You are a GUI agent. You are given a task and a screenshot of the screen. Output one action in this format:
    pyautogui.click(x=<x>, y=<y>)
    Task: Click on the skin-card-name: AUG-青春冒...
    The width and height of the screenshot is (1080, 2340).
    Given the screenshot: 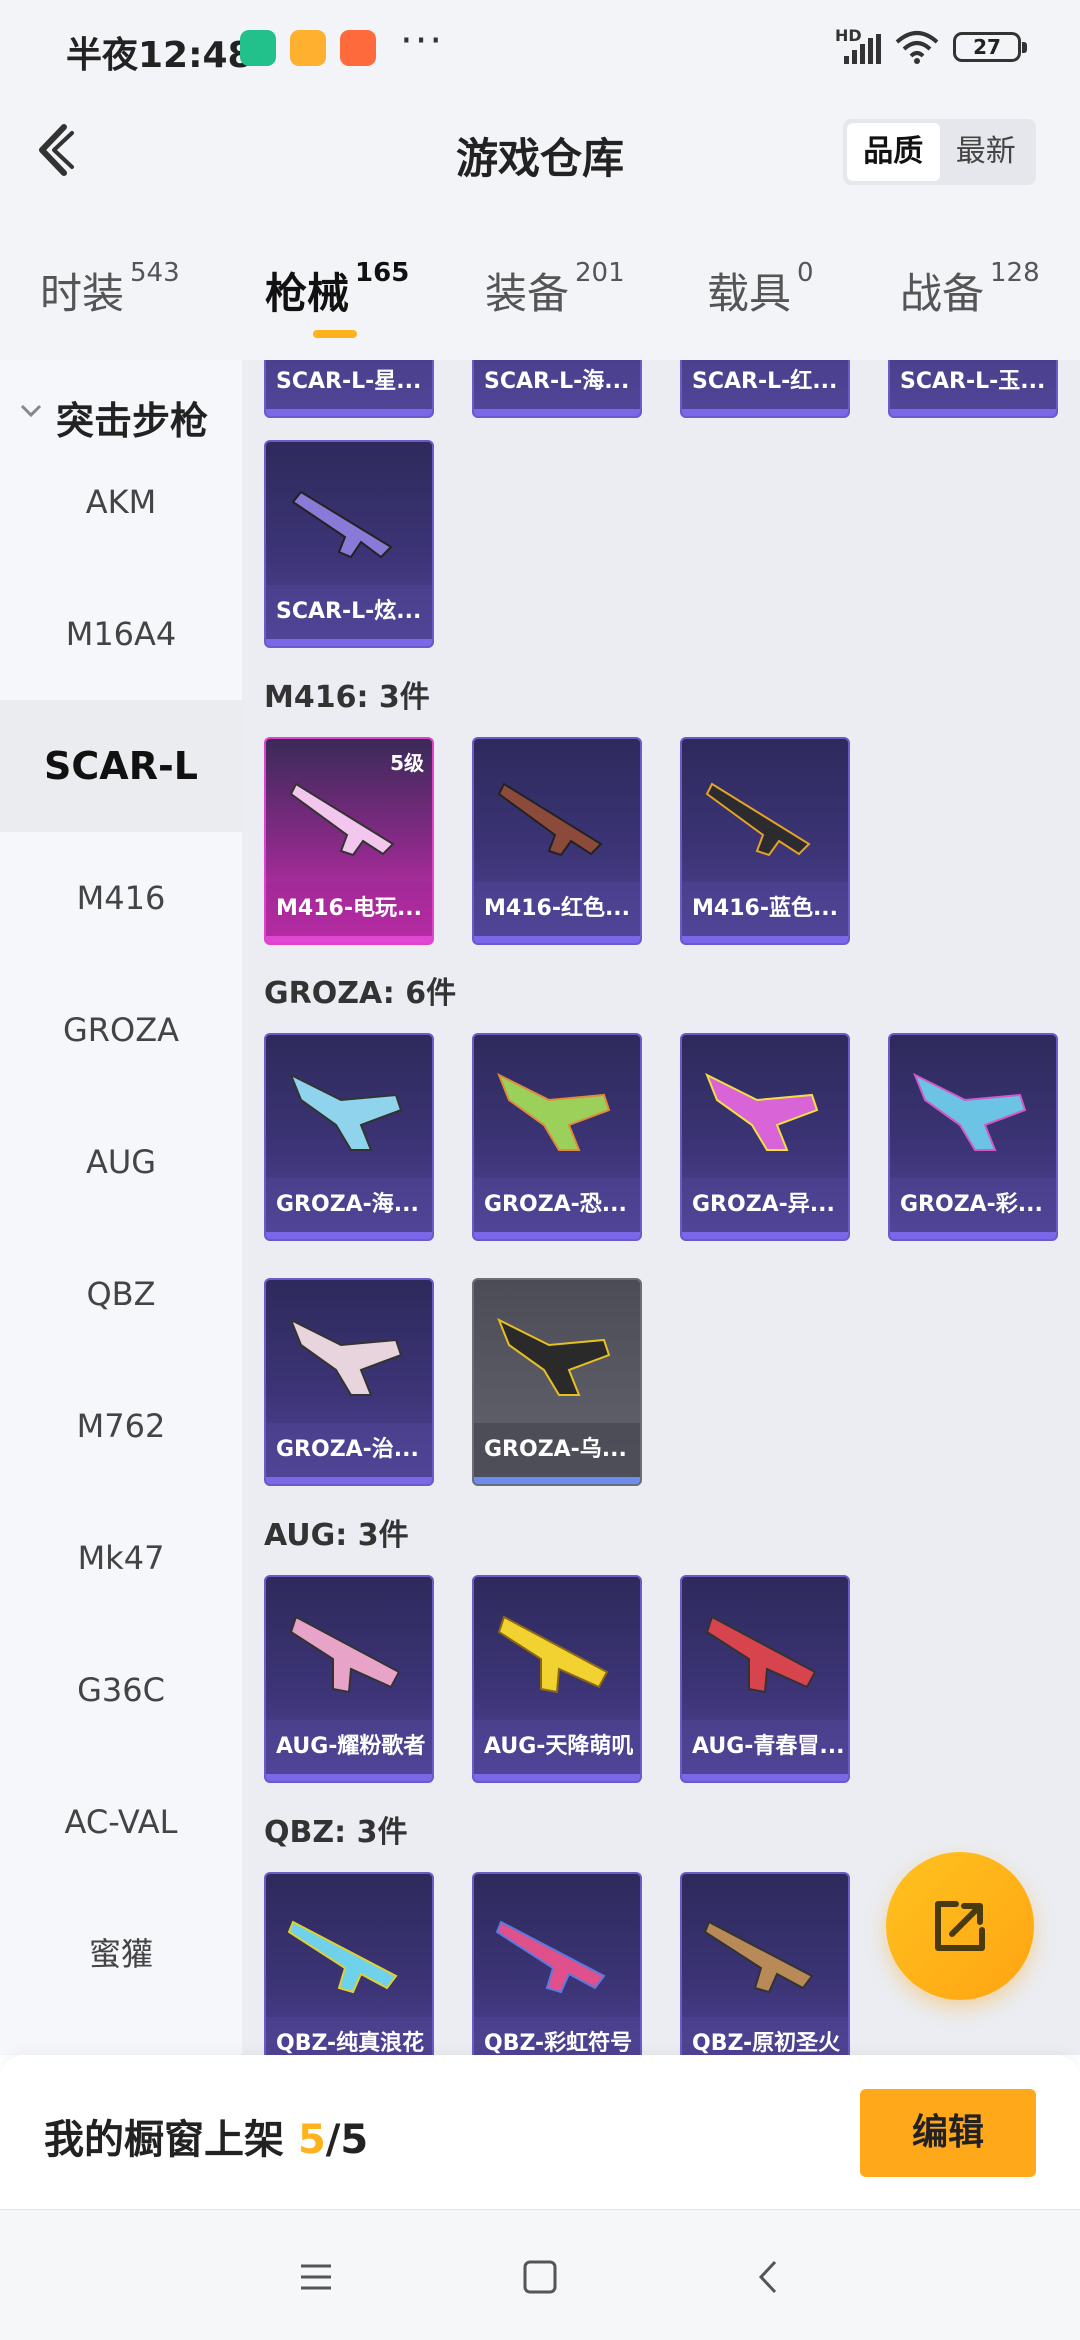 What is the action you would take?
    pyautogui.click(x=765, y=1747)
    